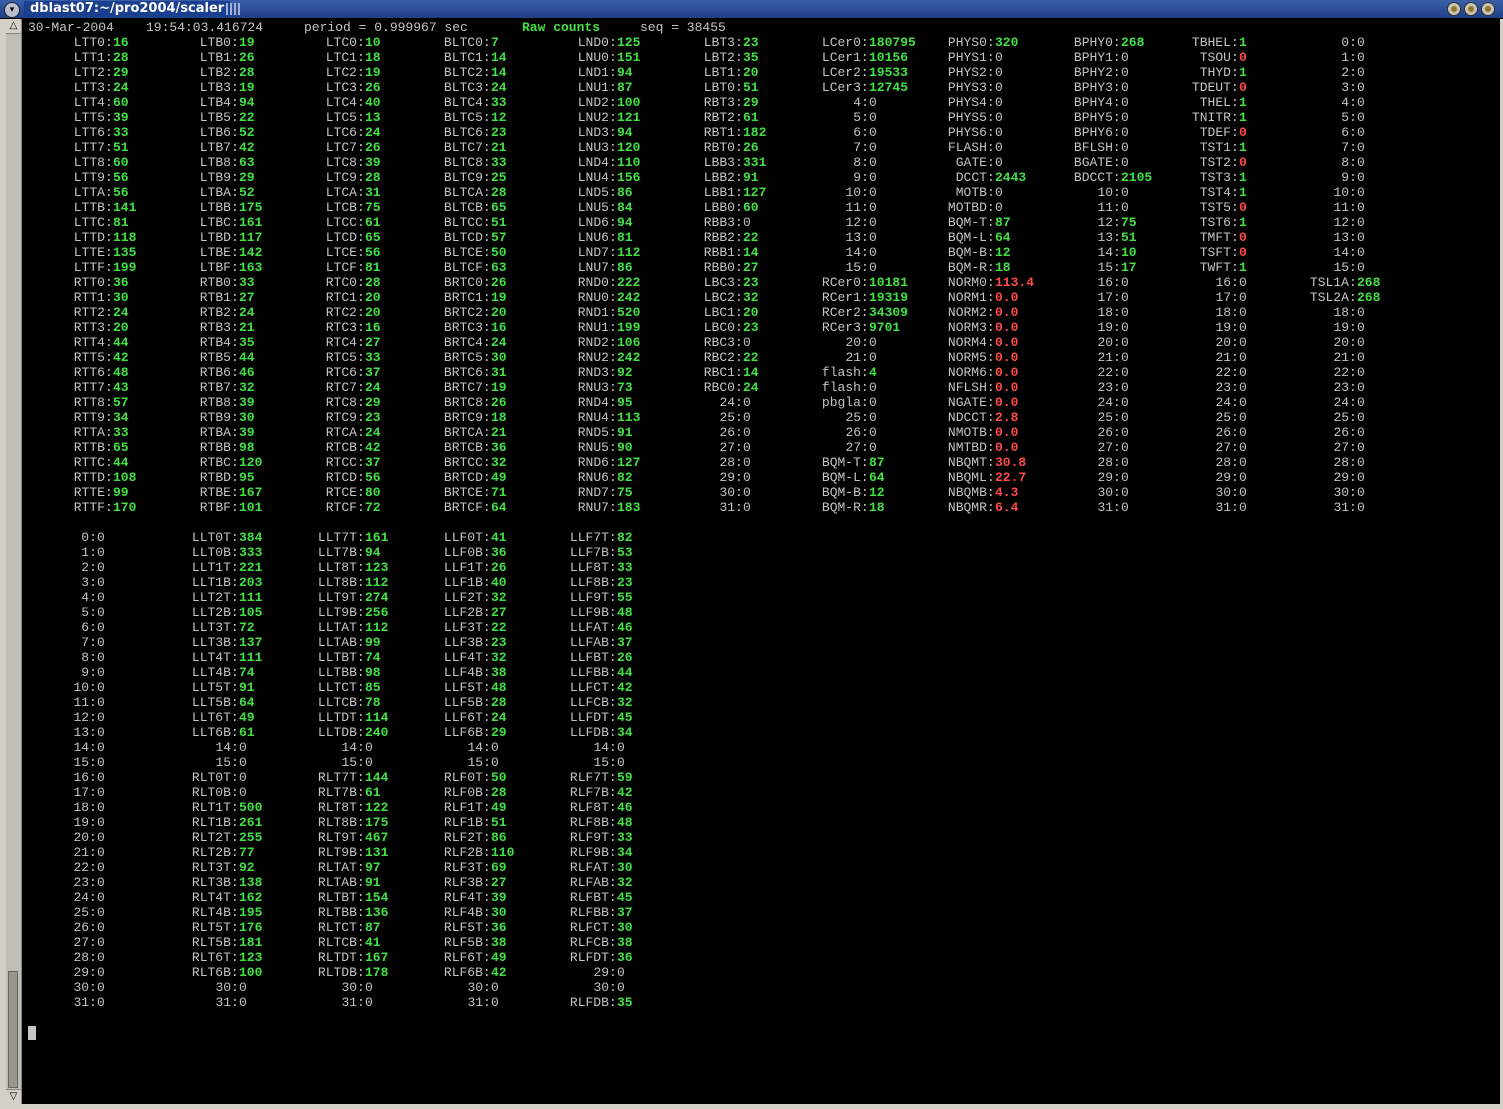 This screenshot has width=1503, height=1109. Describe the element at coordinates (247, 867) in the screenshot. I see `scaler-value: 92` at that location.